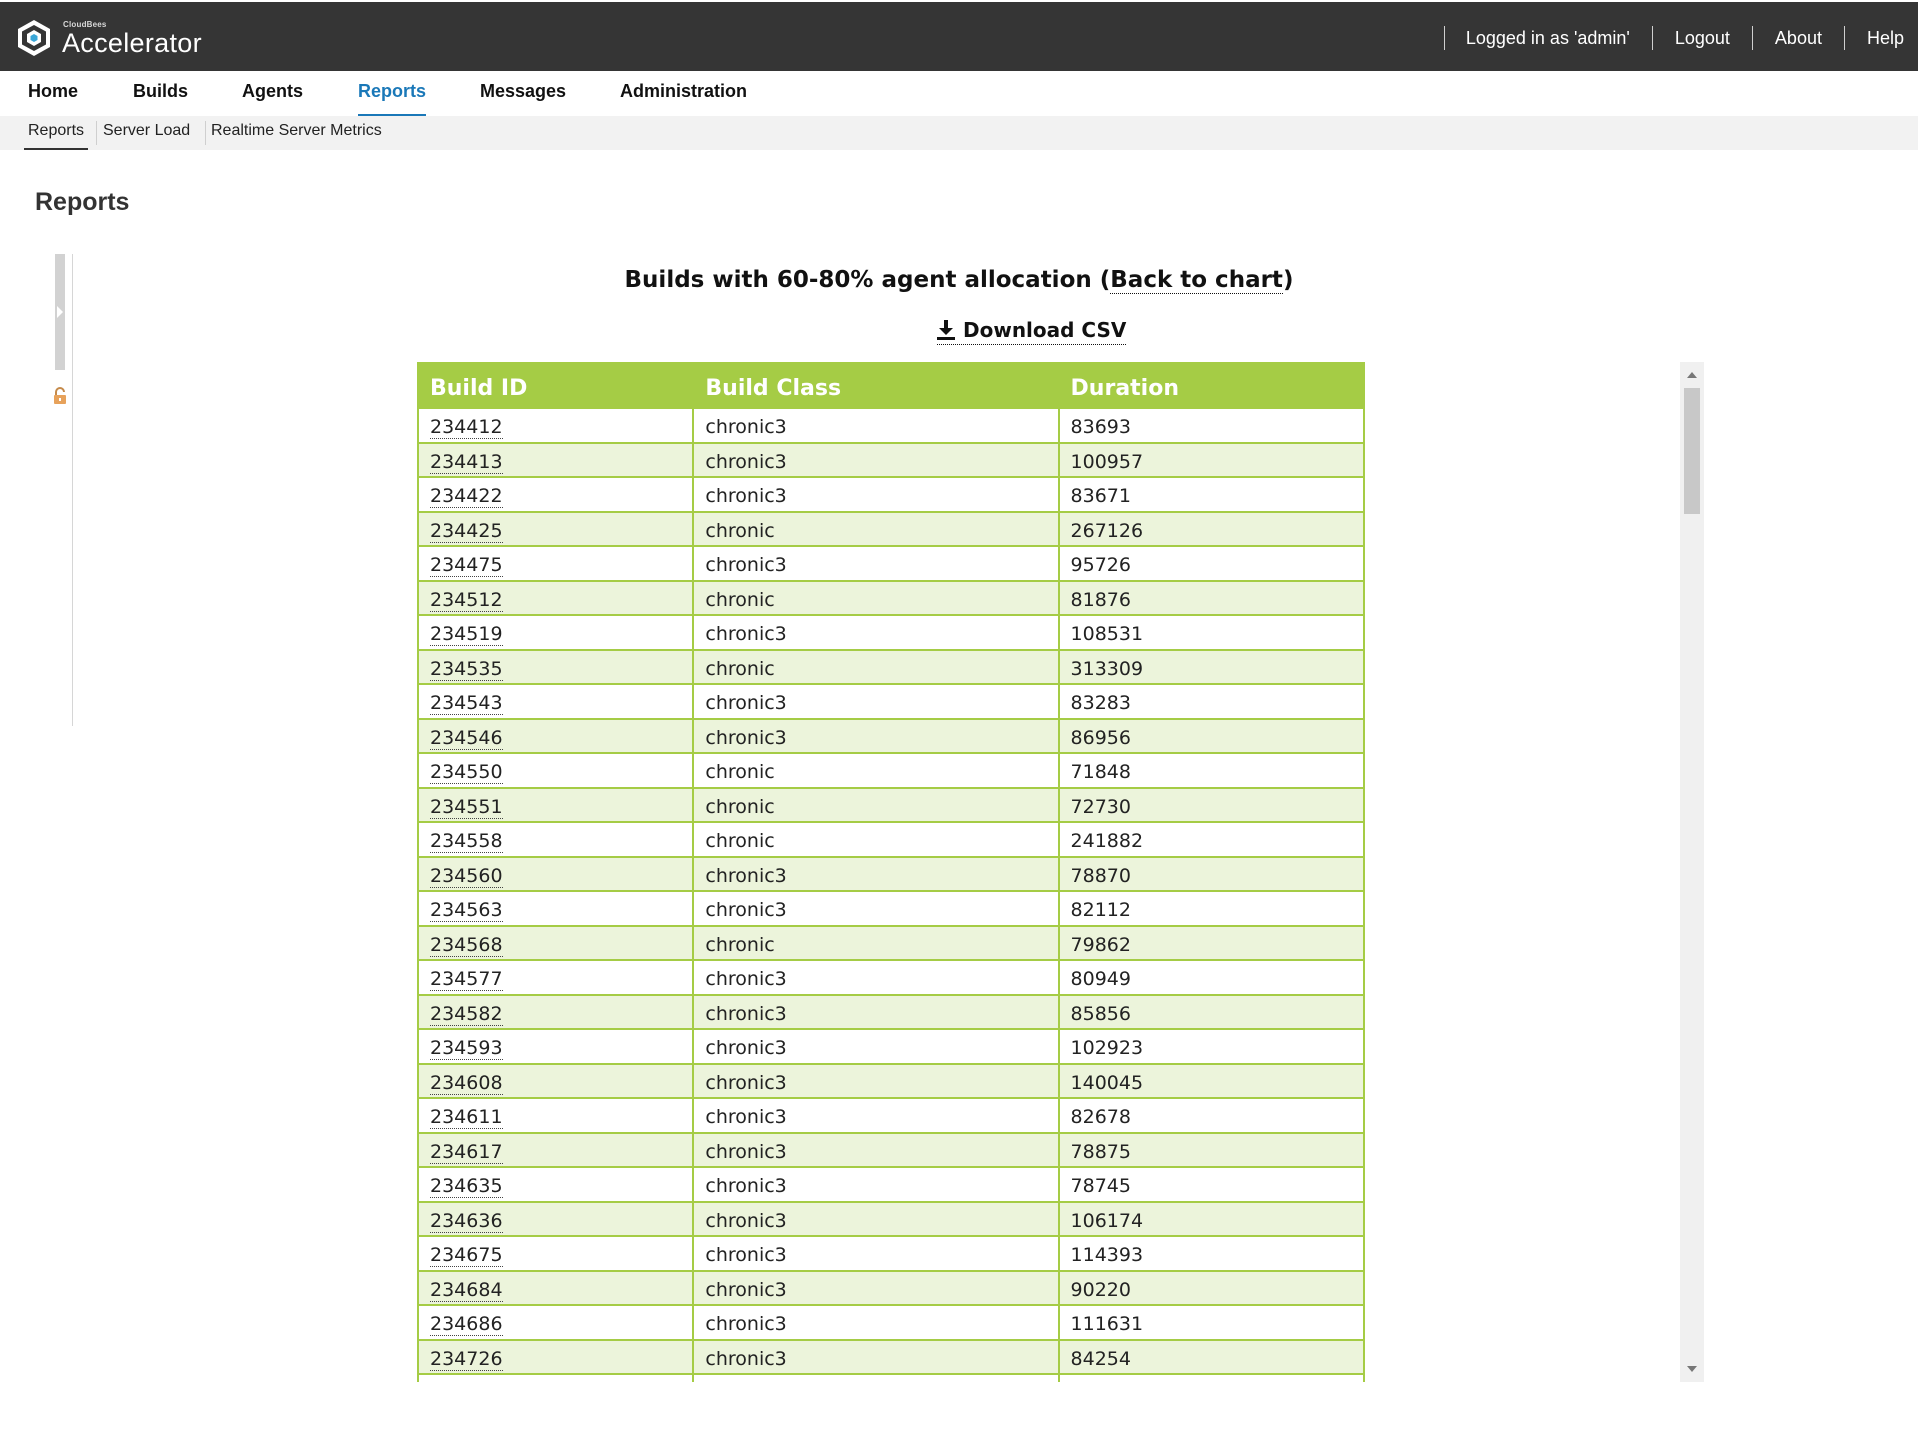 This screenshot has height=1430, width=1918. I want to click on user-links: Logged in as 'admin' Logout About Help, so click(1680, 37).